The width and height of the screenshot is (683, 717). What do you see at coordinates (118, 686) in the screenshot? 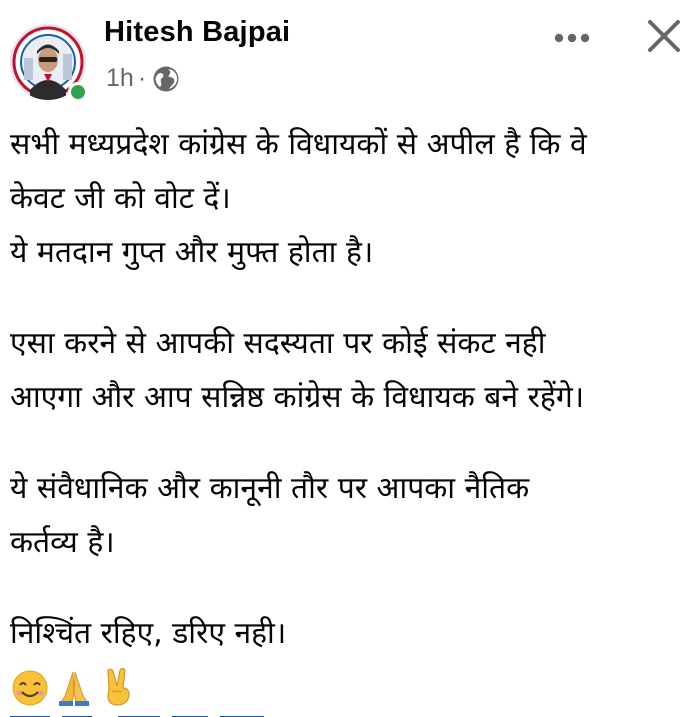
I see `victory-hand-emoji` at bounding box center [118, 686].